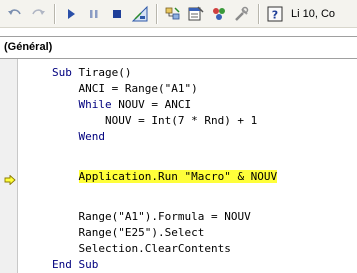  I want to click on code-rest: Range("E25").Select, so click(141, 232).